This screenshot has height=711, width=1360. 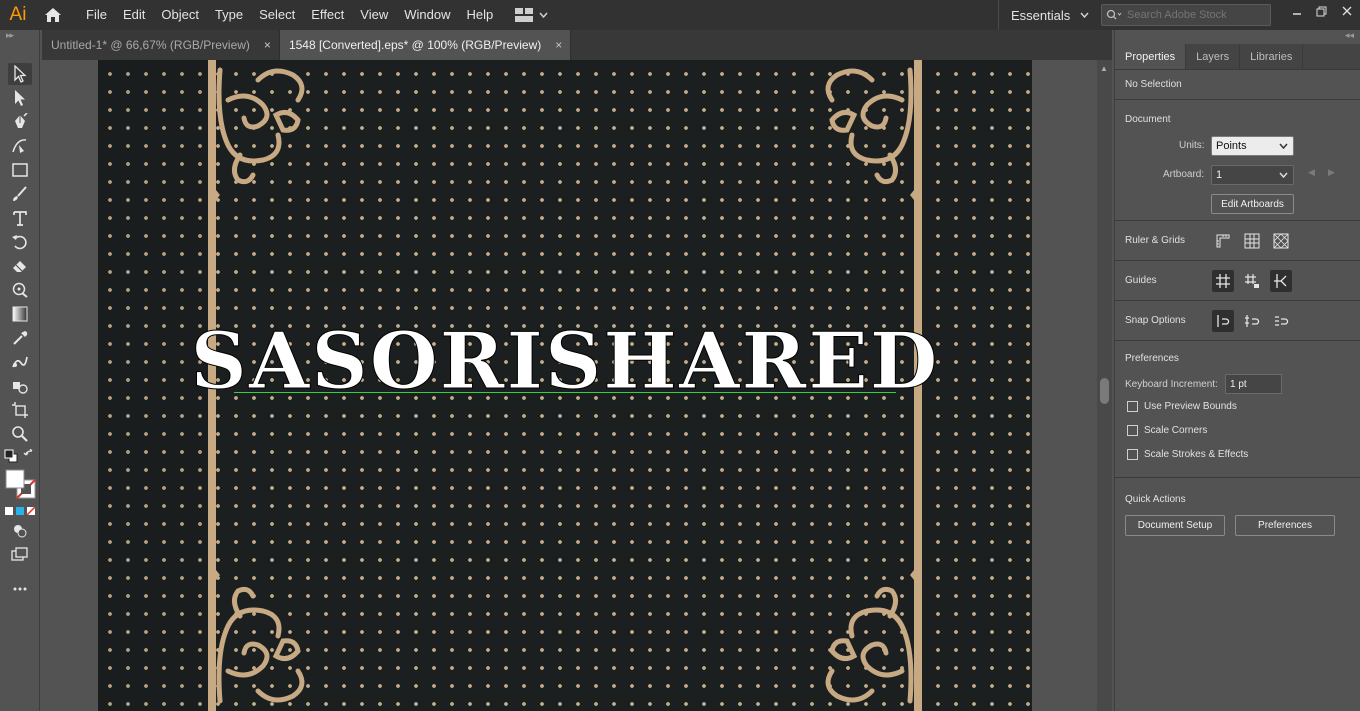 What do you see at coordinates (20, 218) in the screenshot?
I see `type-tool-icon` at bounding box center [20, 218].